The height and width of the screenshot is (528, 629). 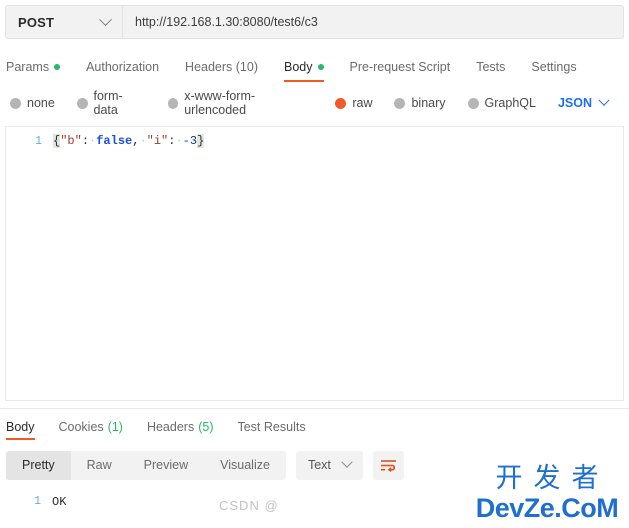 What do you see at coordinates (81, 427) in the screenshot?
I see `response-tab-cookies-label: Cookies` at bounding box center [81, 427].